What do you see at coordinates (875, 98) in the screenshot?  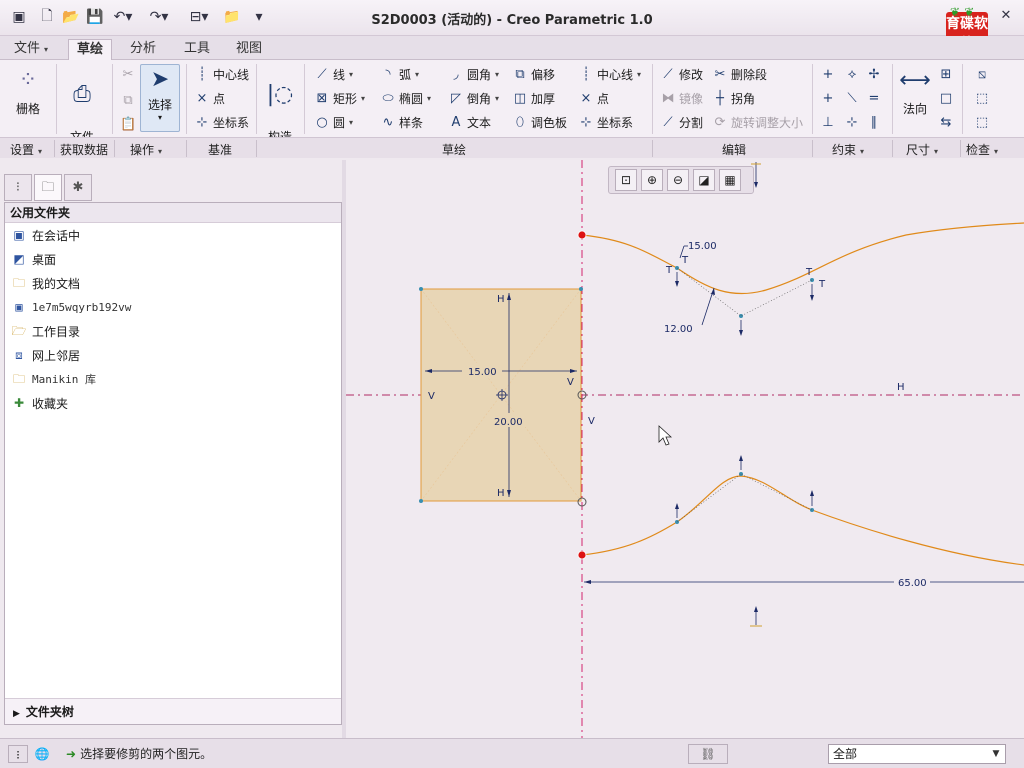 I see `equal-constraint-icon: =` at bounding box center [875, 98].